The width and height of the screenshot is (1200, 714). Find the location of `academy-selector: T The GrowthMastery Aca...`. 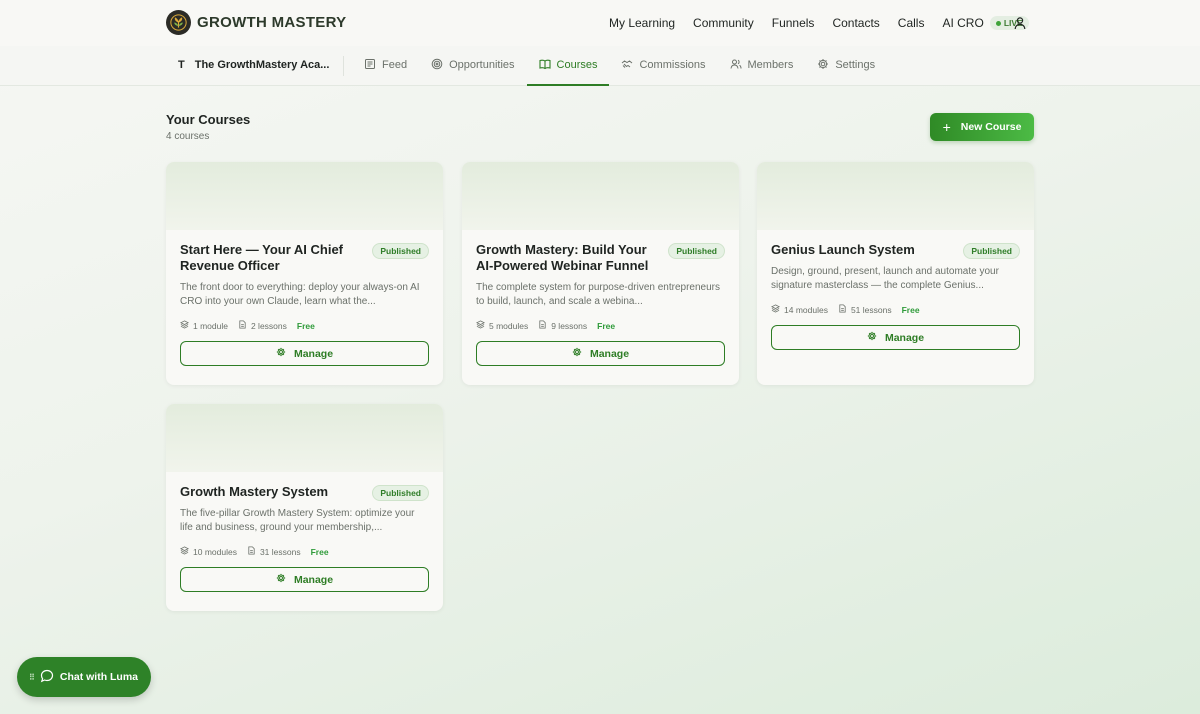

academy-selector: T The GrowthMastery Aca... is located at coordinates (253, 65).